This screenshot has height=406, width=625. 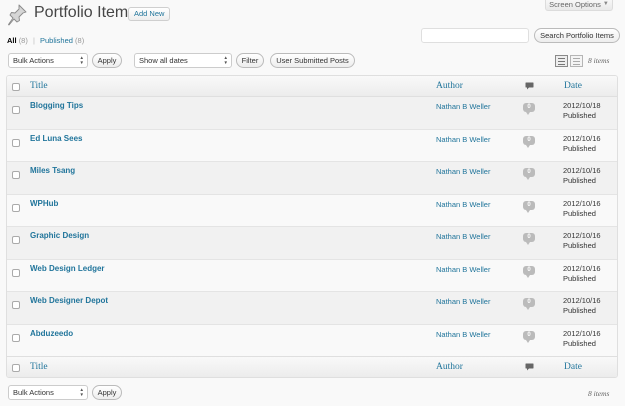 What do you see at coordinates (48, 60) in the screenshot?
I see `bulk-actions-select: Bulk Actions ▲ ▼` at bounding box center [48, 60].